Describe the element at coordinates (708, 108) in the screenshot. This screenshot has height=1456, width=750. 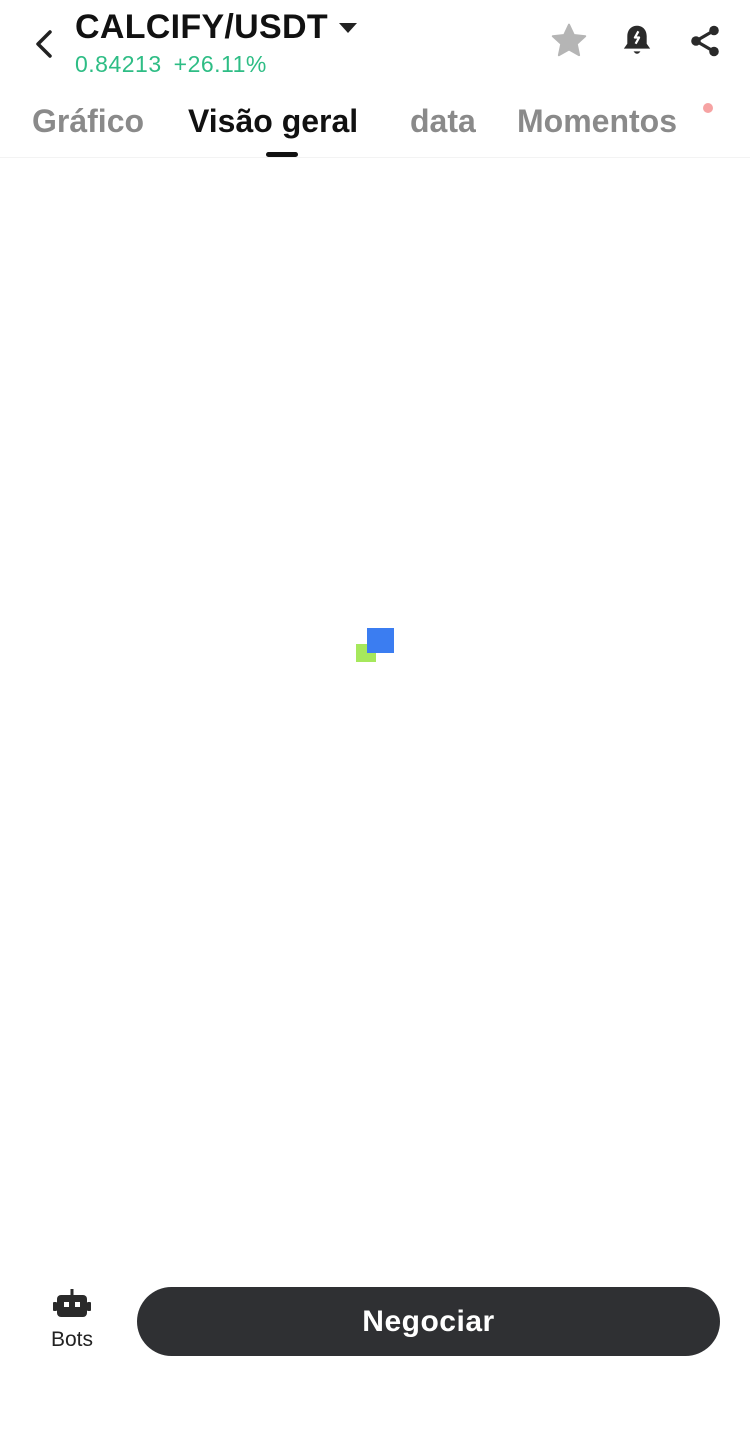
I see `notification-dot` at that location.